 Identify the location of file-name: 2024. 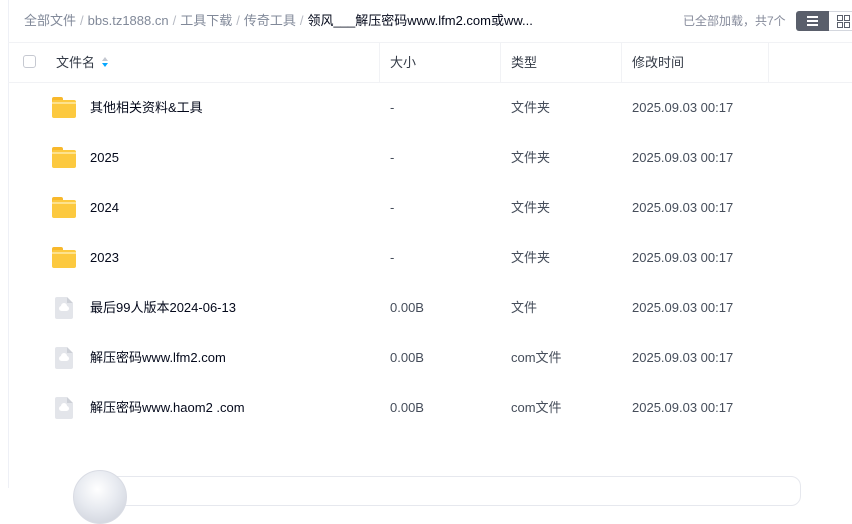
(104, 208).